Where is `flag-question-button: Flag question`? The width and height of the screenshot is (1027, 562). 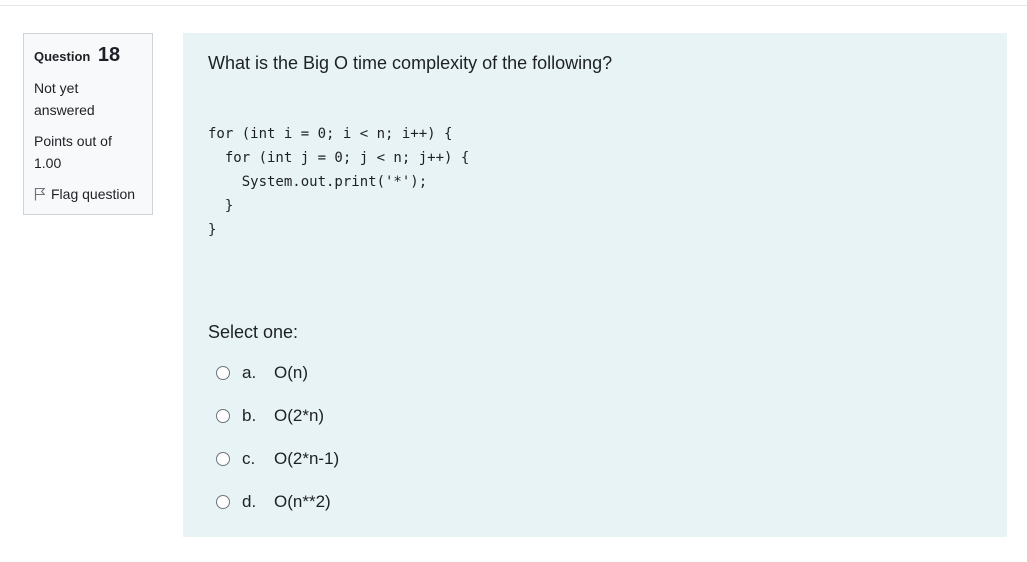 flag-question-button: Flag question is located at coordinates (88, 194).